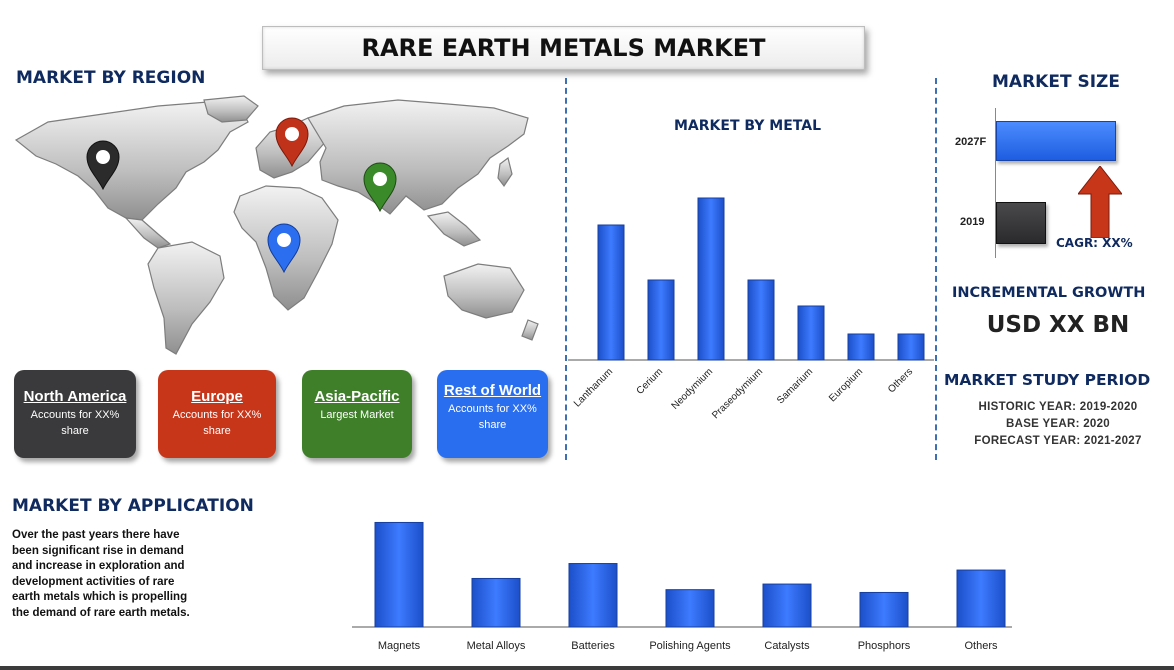 The image size is (1174, 670). I want to click on asia-shape, so click(418, 157).